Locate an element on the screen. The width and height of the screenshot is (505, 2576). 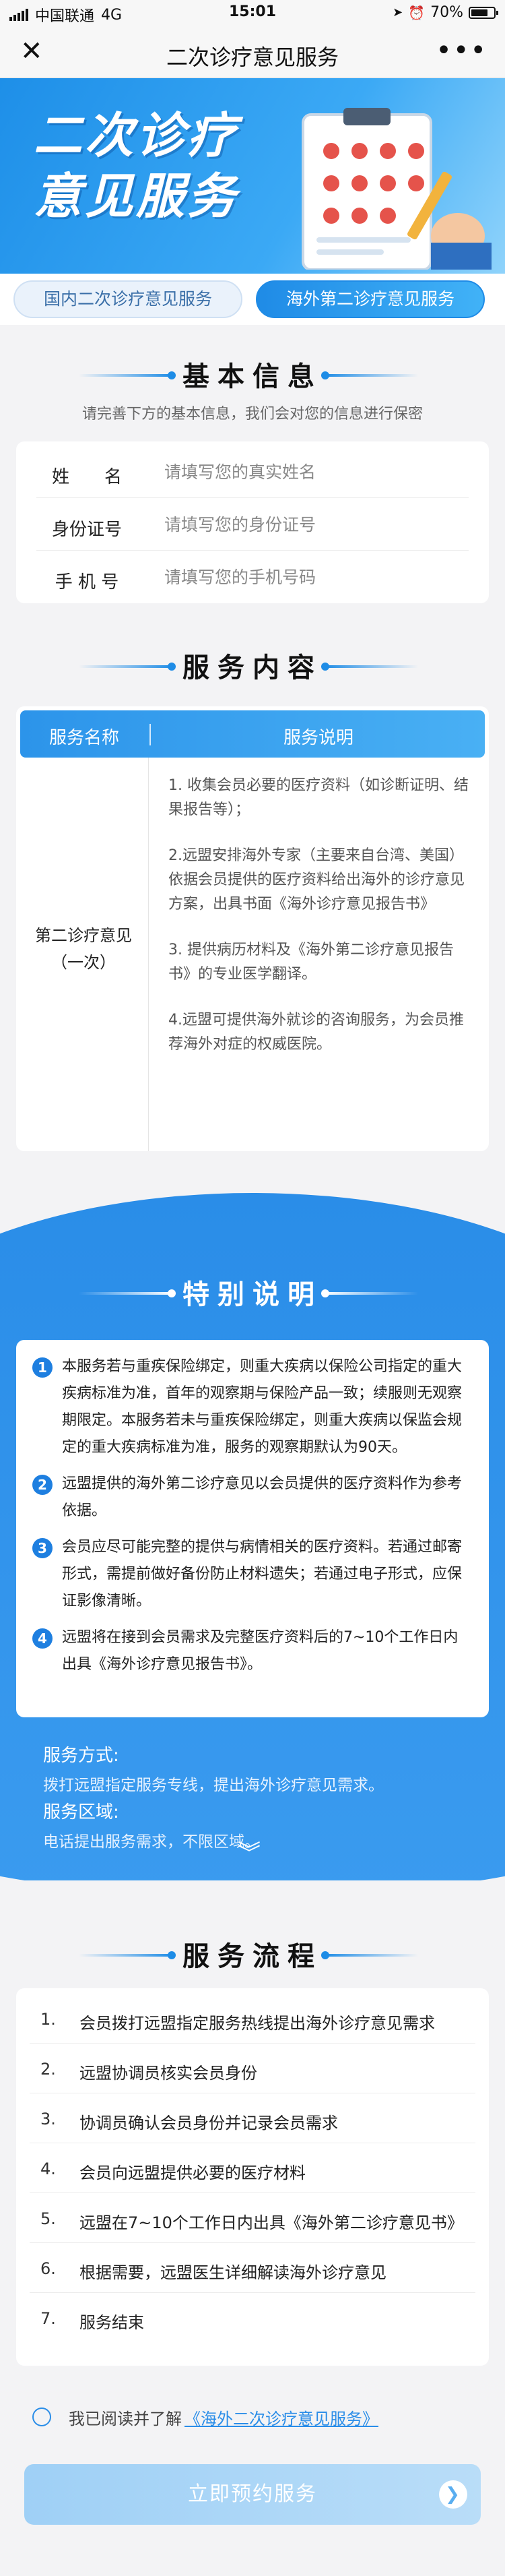
service-content-heading-text: 服务内容 is located at coordinates (252, 668).